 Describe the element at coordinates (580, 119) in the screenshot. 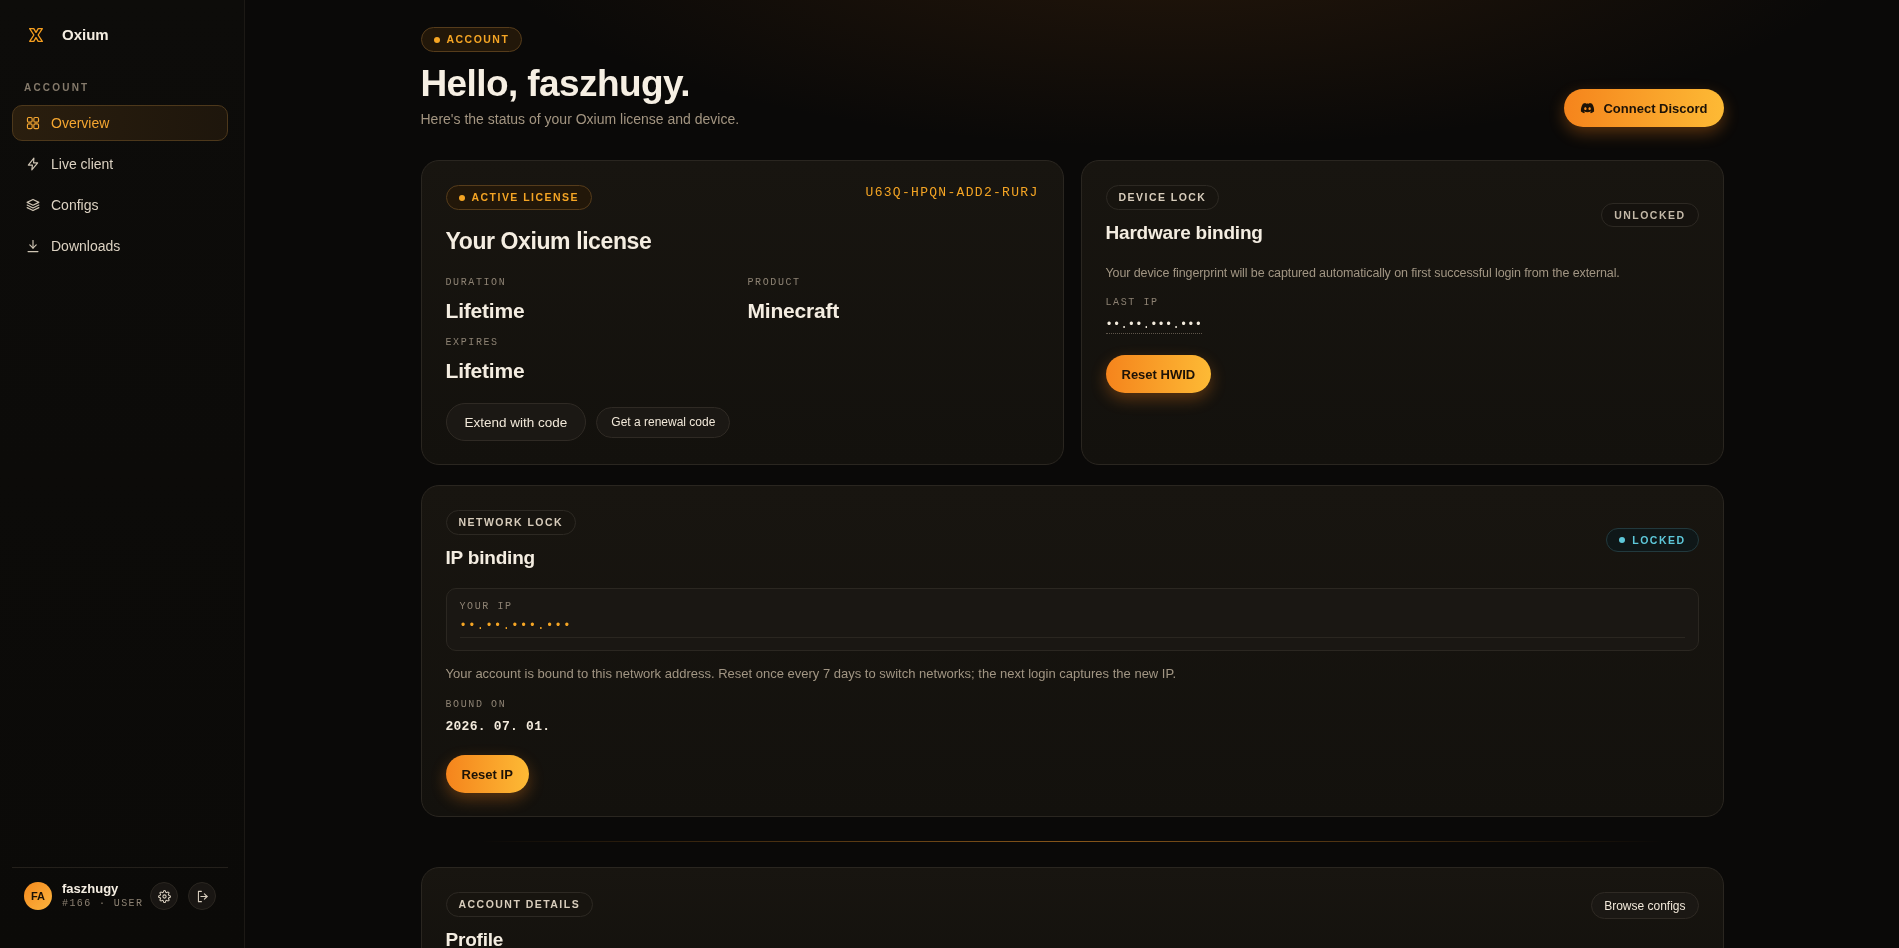

I see `page-subtitle: Here's the status of your Oxium license and device.` at that location.